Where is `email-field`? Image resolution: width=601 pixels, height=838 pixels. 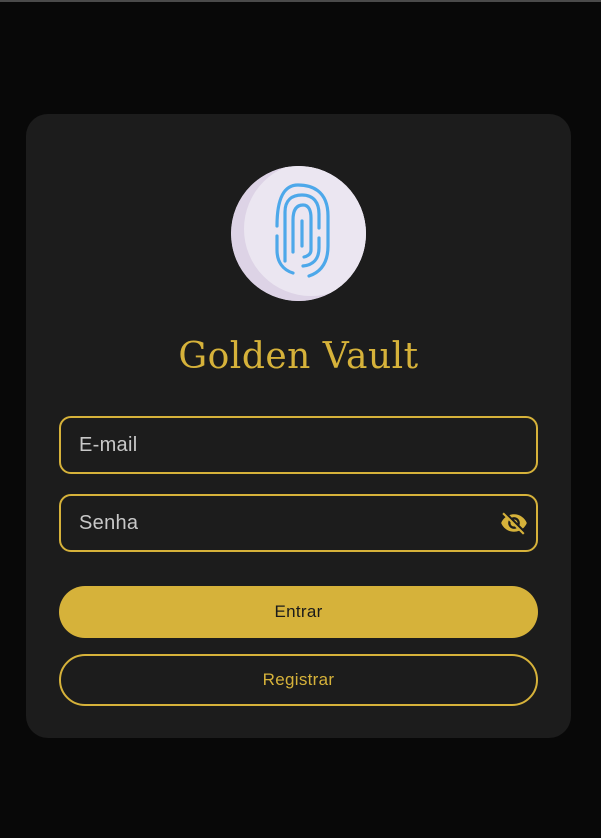
email-field is located at coordinates (298, 445).